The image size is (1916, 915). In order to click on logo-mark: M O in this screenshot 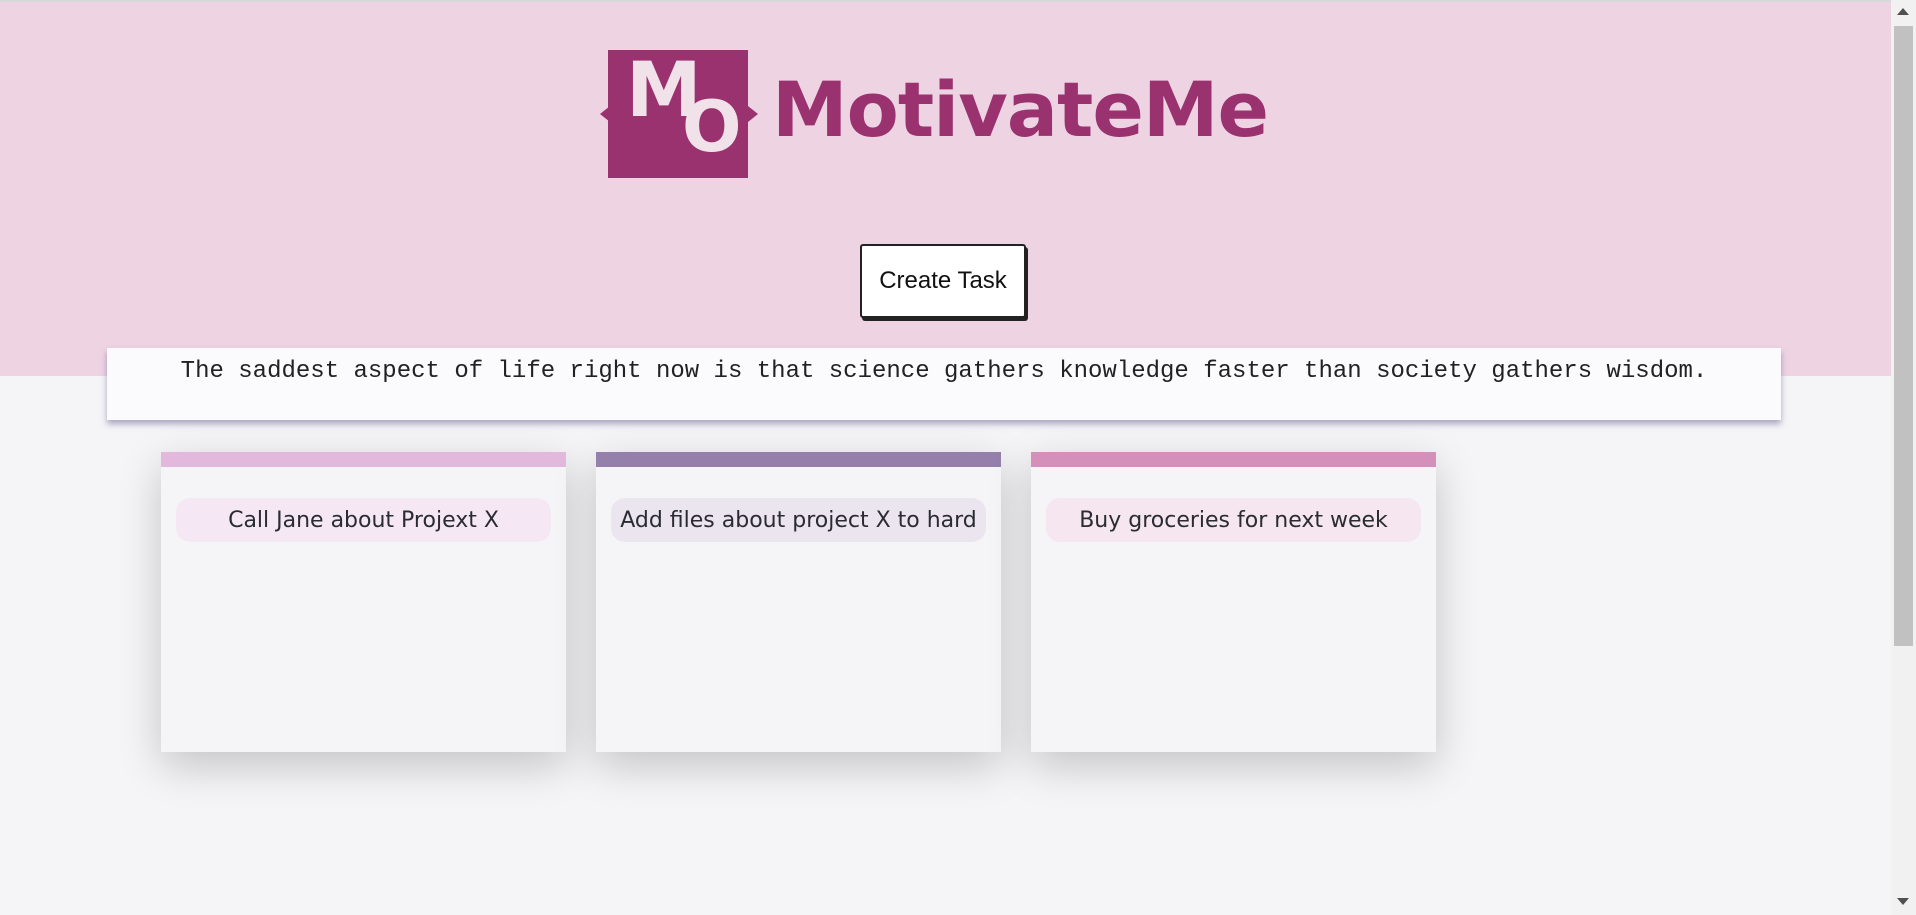, I will do `click(678, 114)`.